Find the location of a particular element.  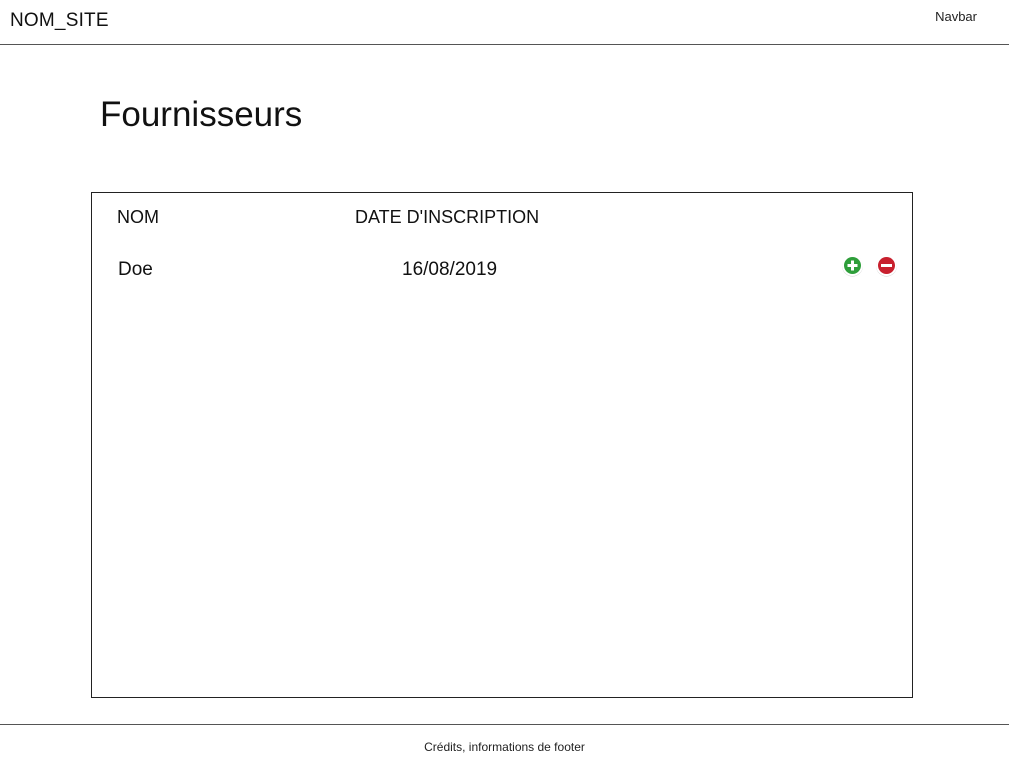

header: NOM_SITE Navbar is located at coordinates (504, 22).